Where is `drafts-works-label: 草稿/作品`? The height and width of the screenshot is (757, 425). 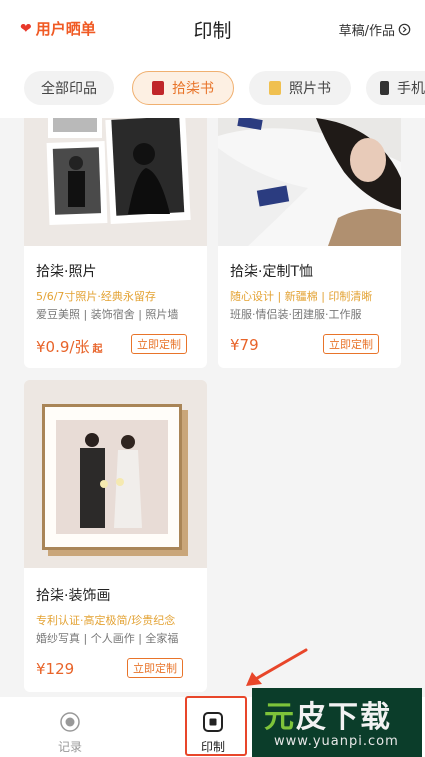 drafts-works-label: 草稿/作品 is located at coordinates (366, 31).